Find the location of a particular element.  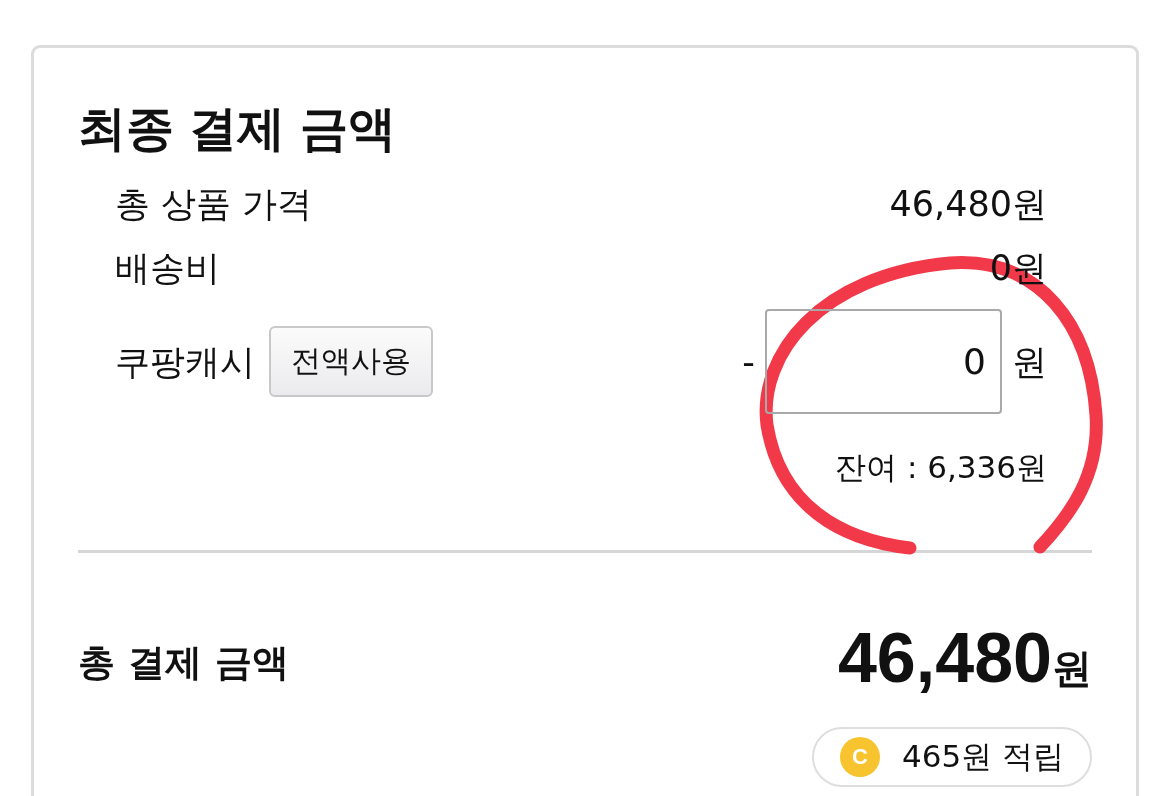

coin-icon: C is located at coordinates (859, 757).